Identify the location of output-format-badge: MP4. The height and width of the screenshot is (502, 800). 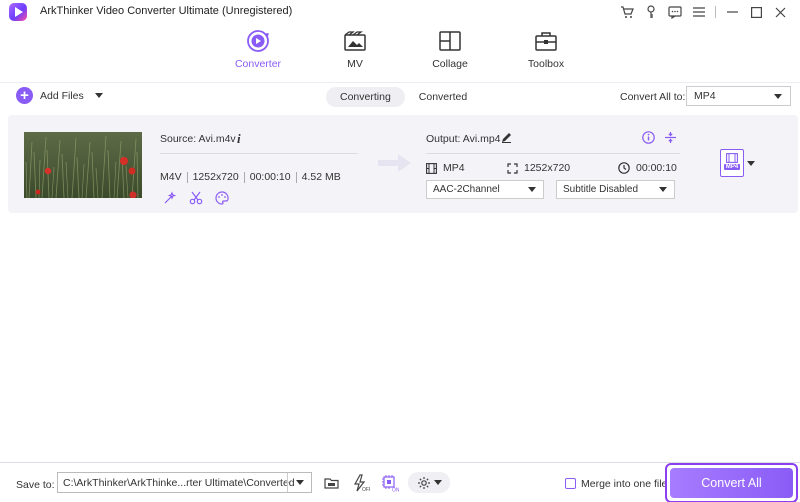
(732, 163).